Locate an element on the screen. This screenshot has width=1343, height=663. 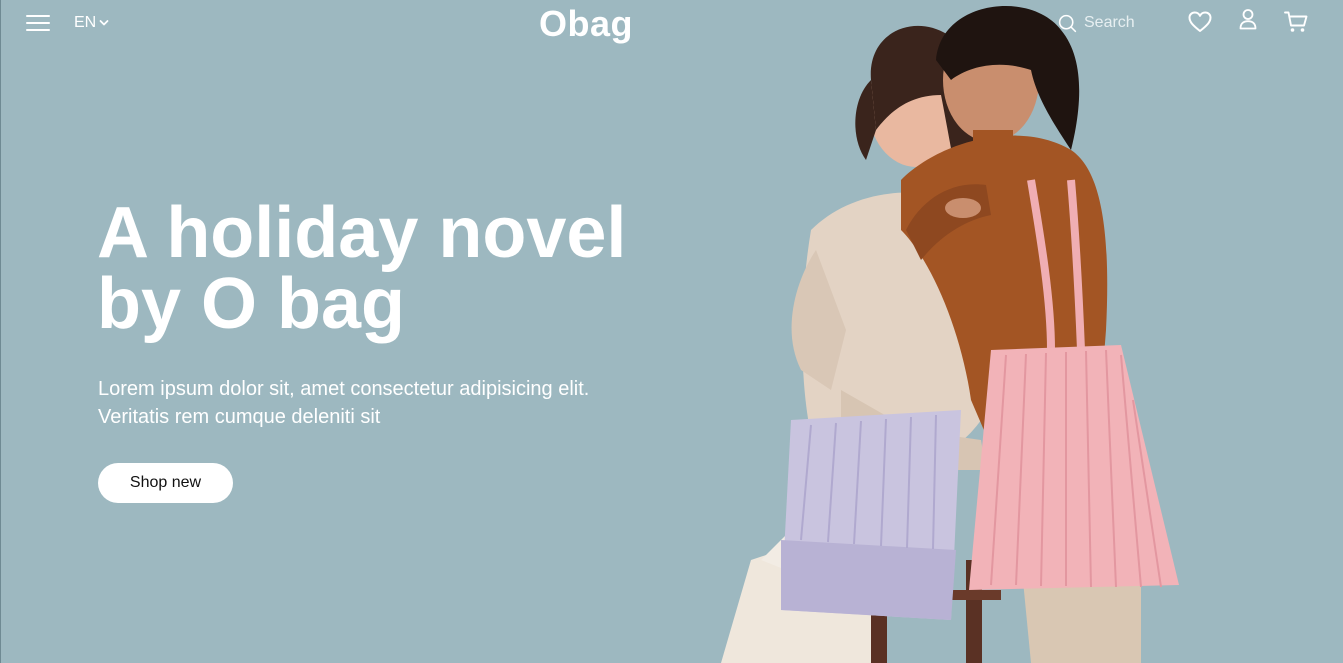
hero-title-line-2: by O bag is located at coordinates (251, 304).